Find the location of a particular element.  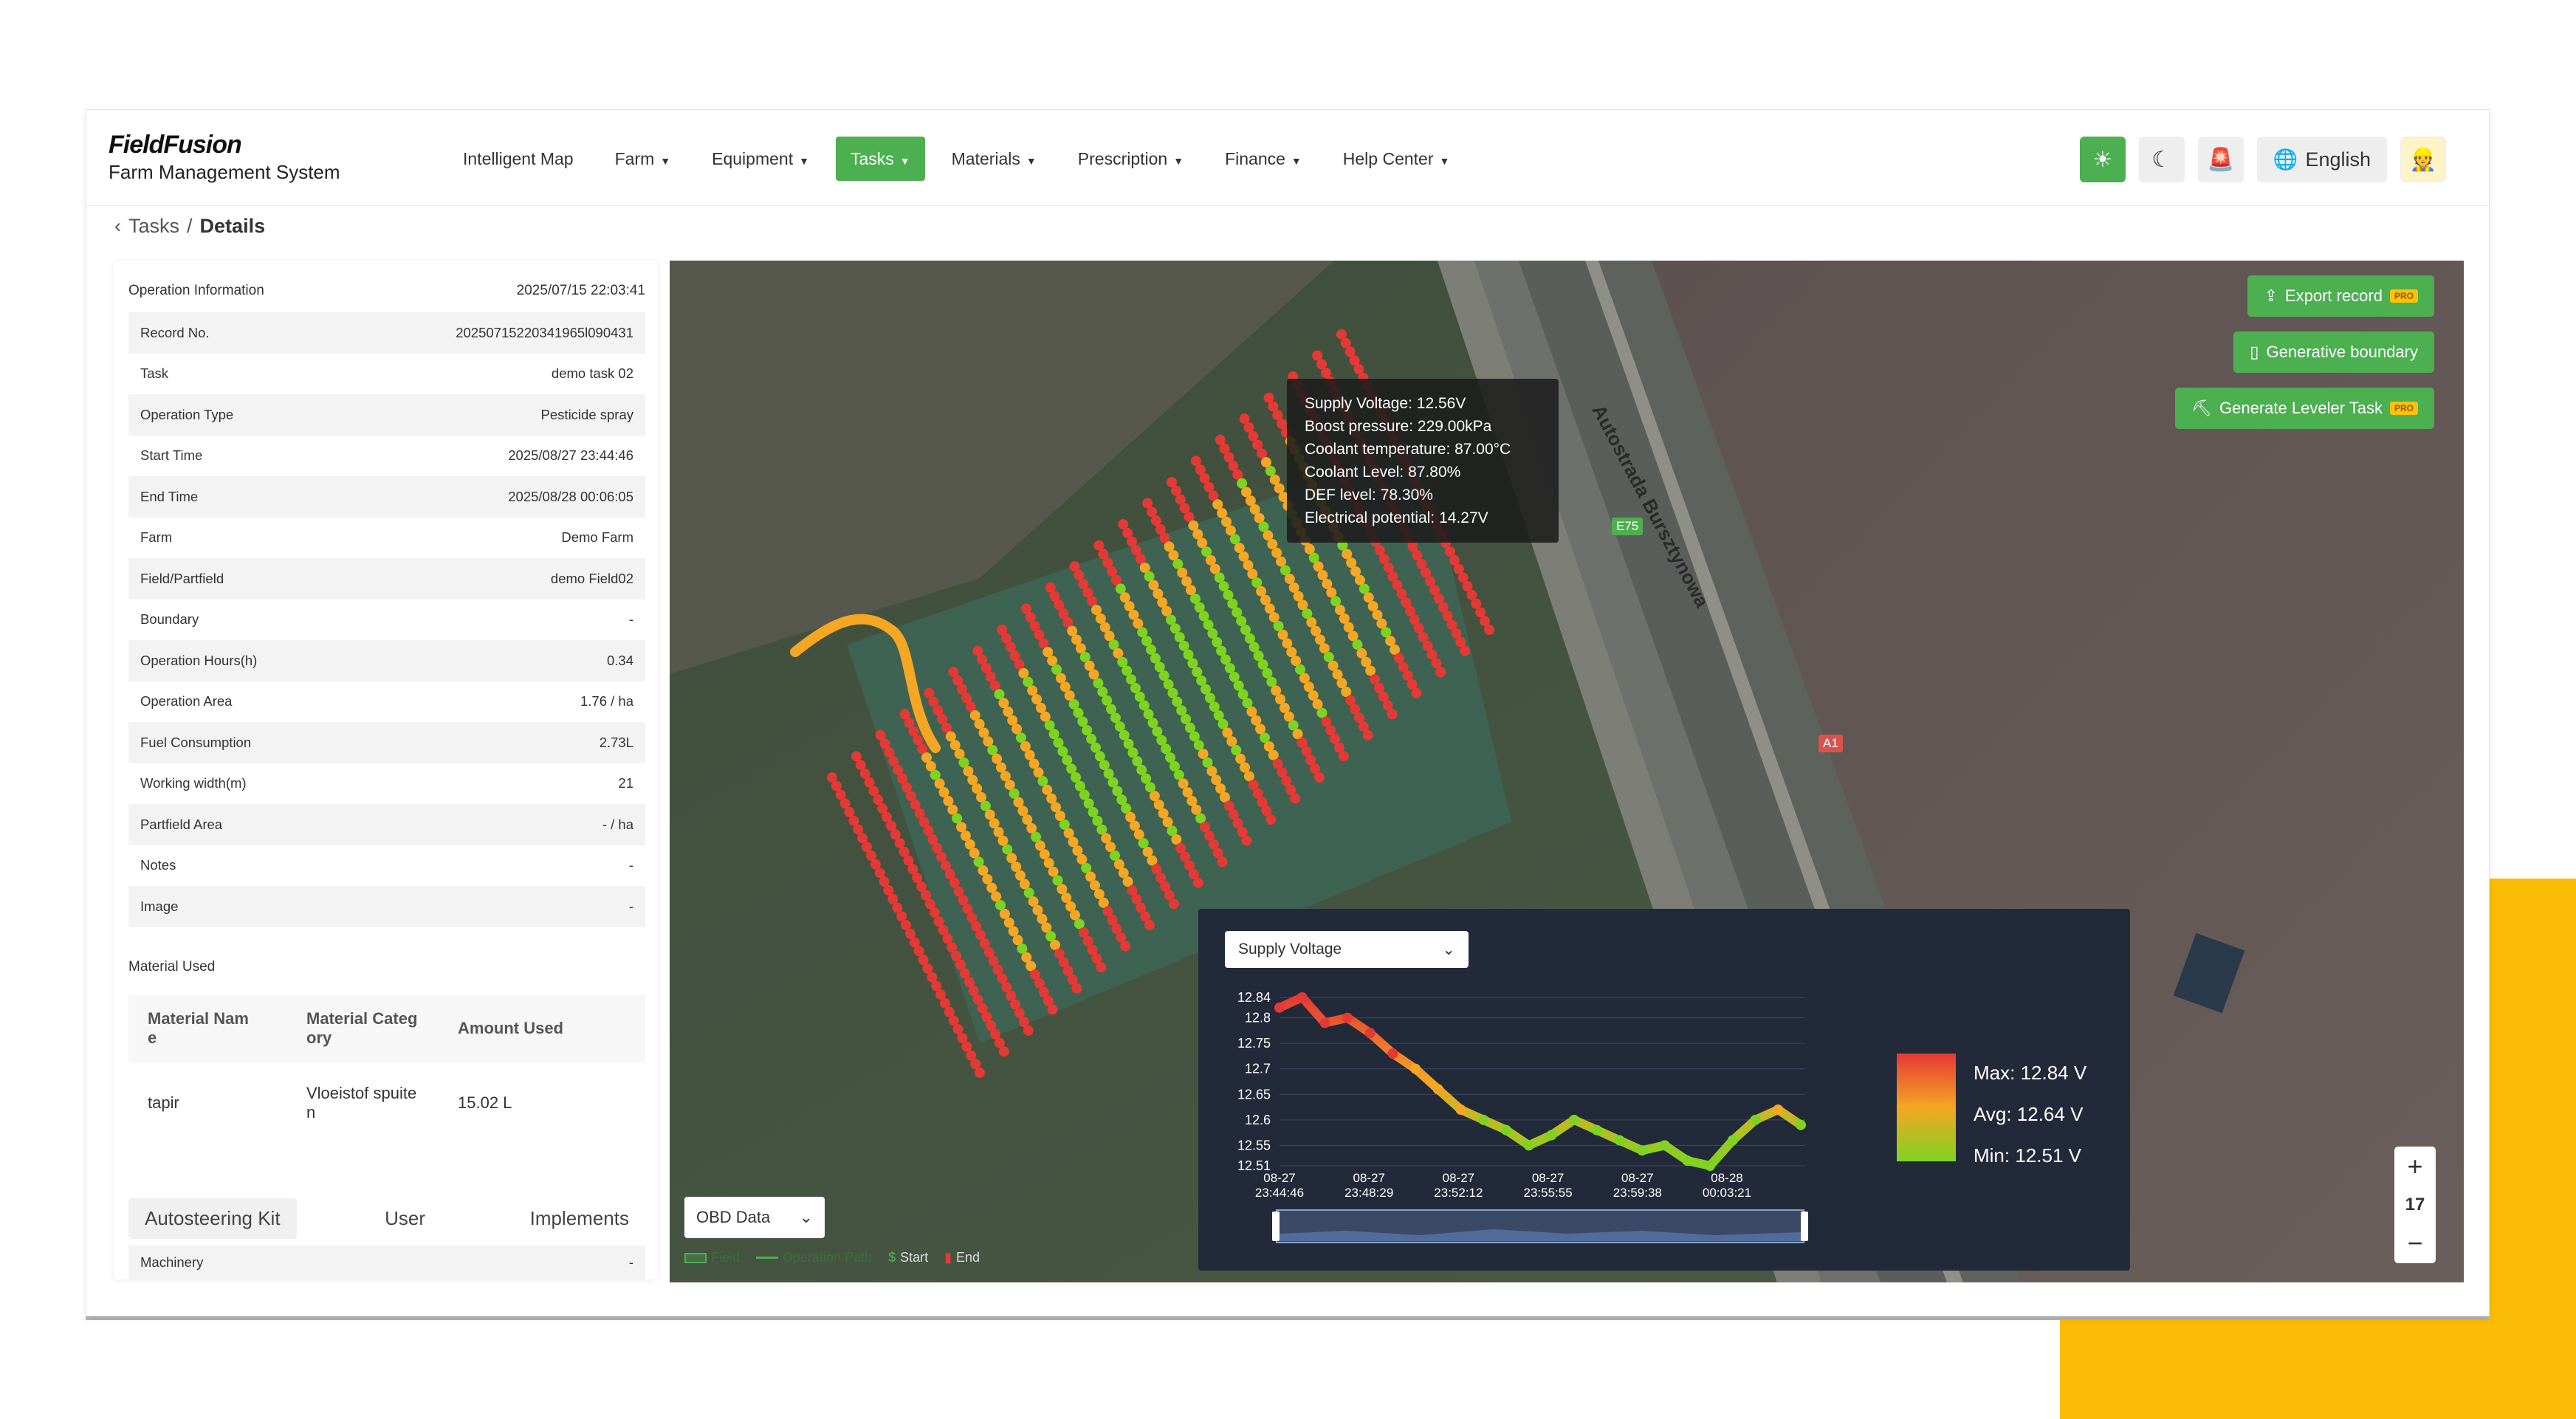

caret-down-icon: ▼ is located at coordinates (665, 161).